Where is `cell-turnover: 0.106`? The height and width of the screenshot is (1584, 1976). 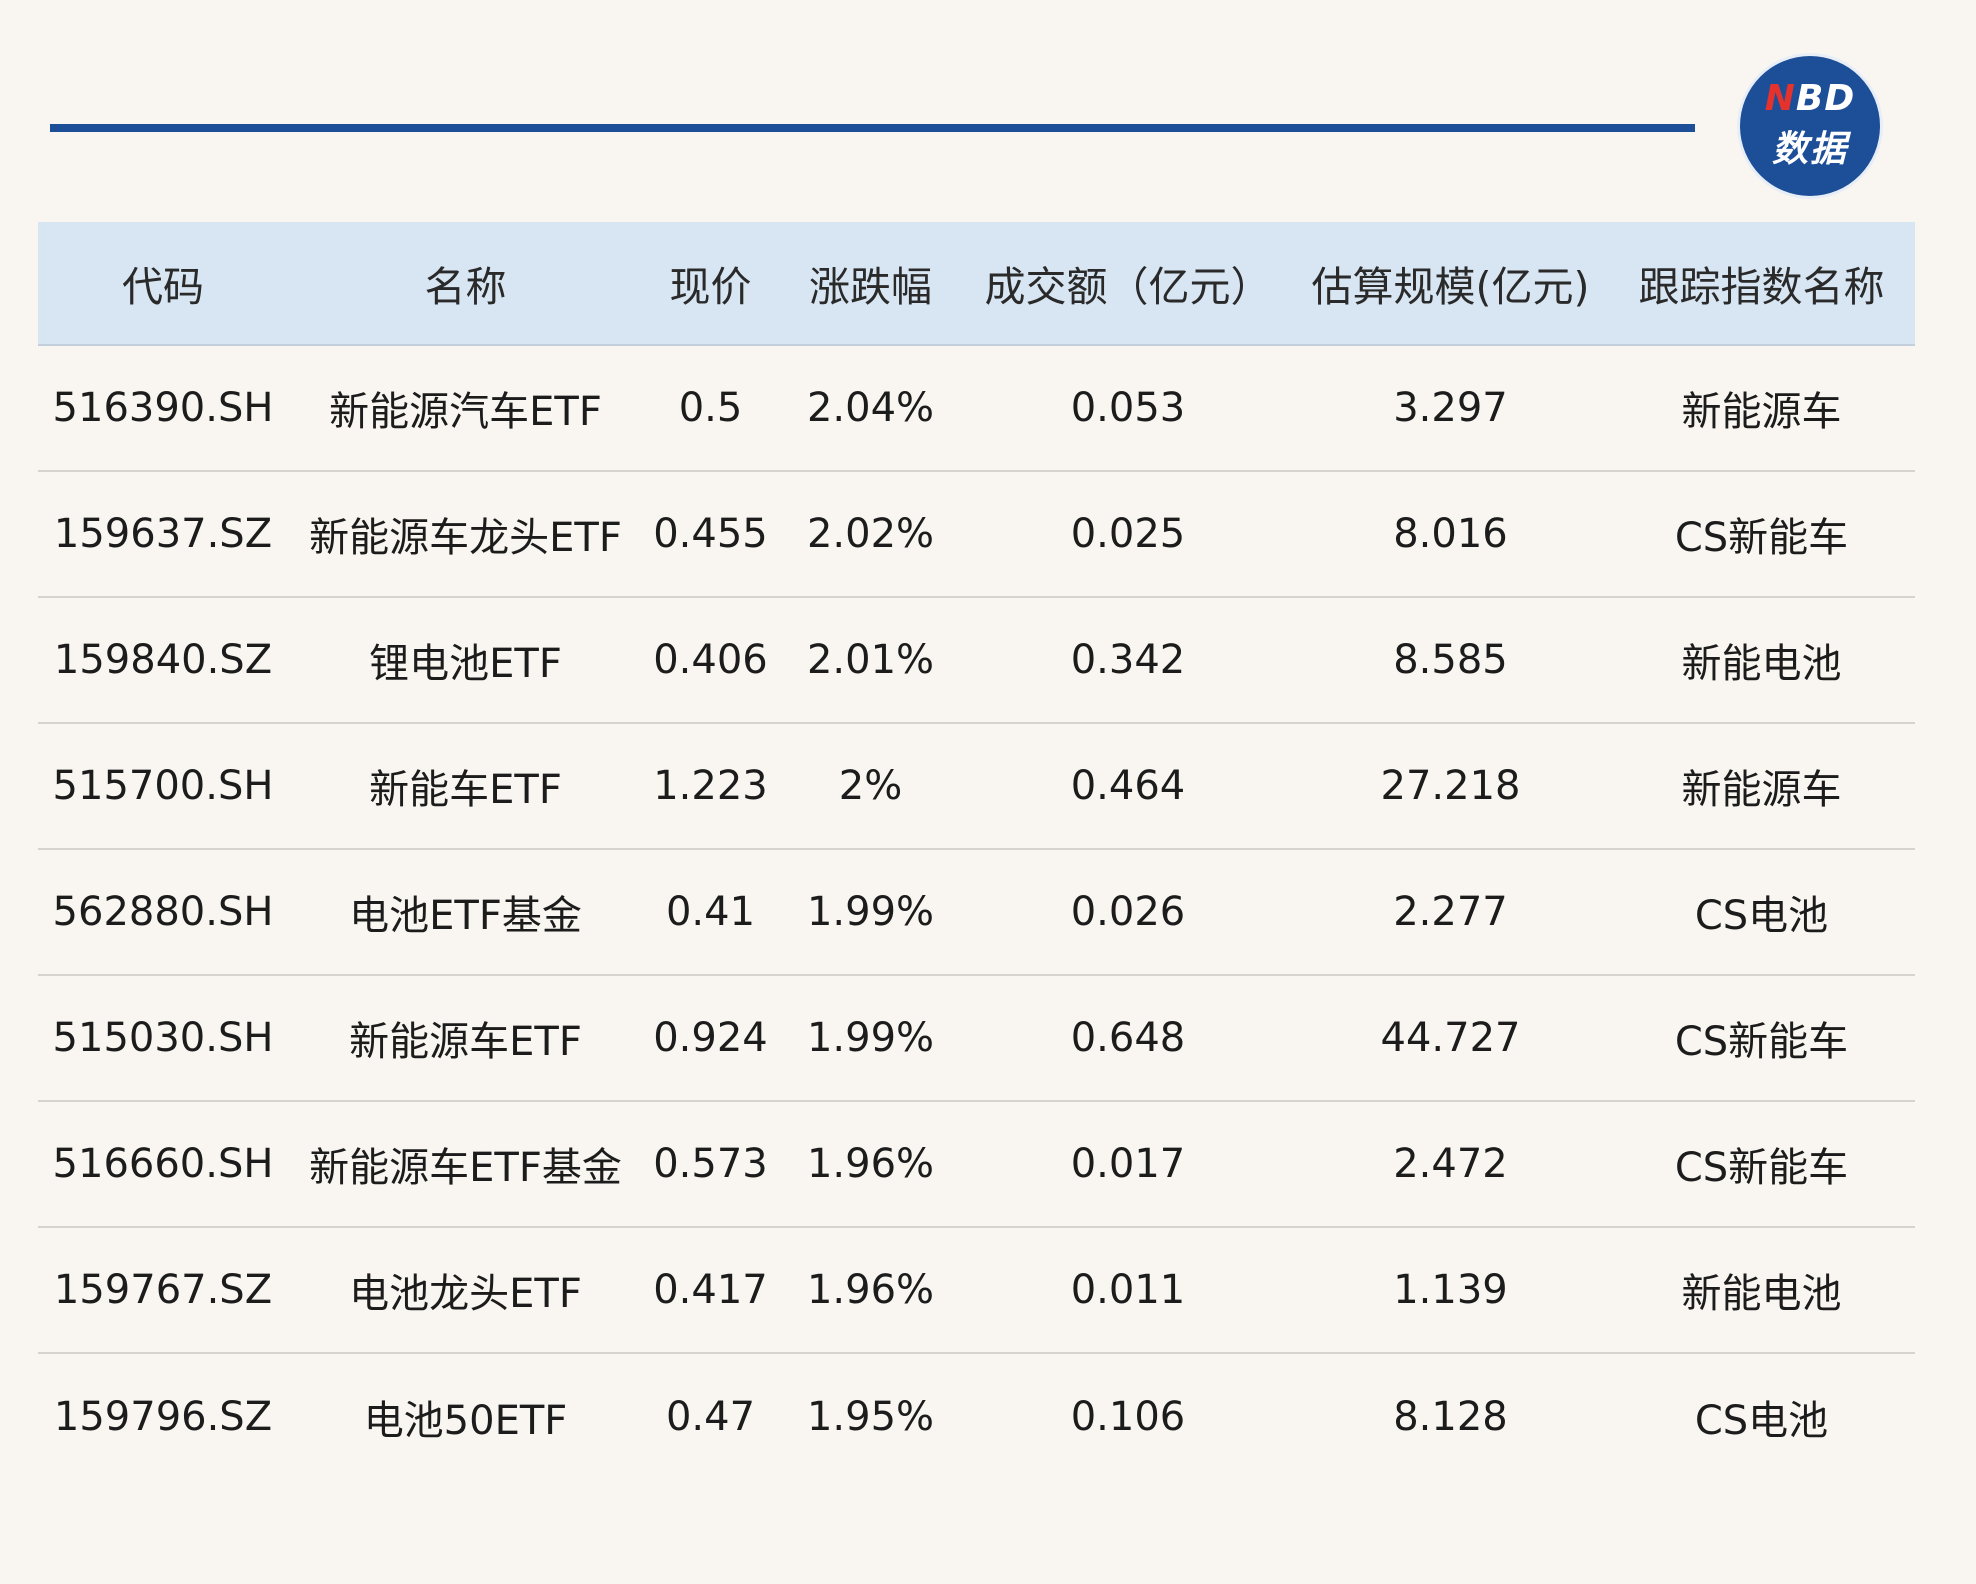 cell-turnover: 0.106 is located at coordinates (1128, 1417).